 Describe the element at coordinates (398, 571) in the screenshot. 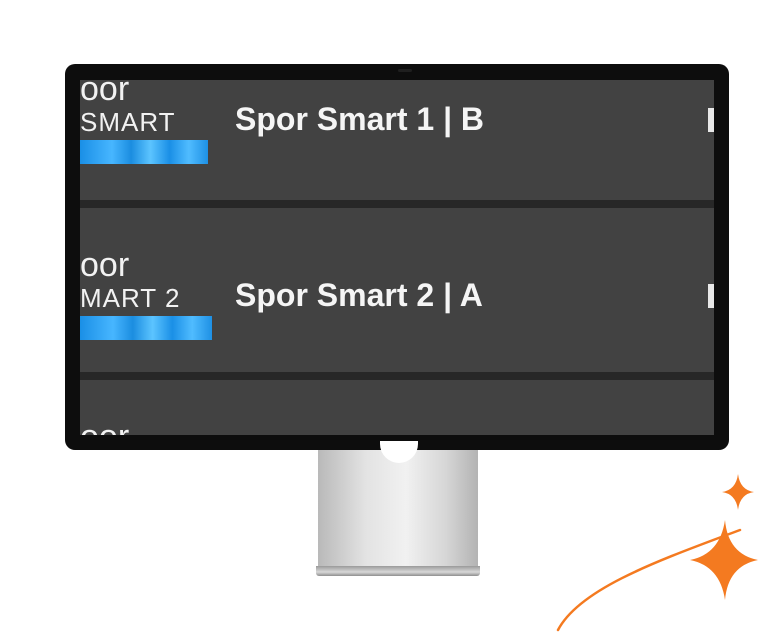

I see `monitor-stand-base` at that location.